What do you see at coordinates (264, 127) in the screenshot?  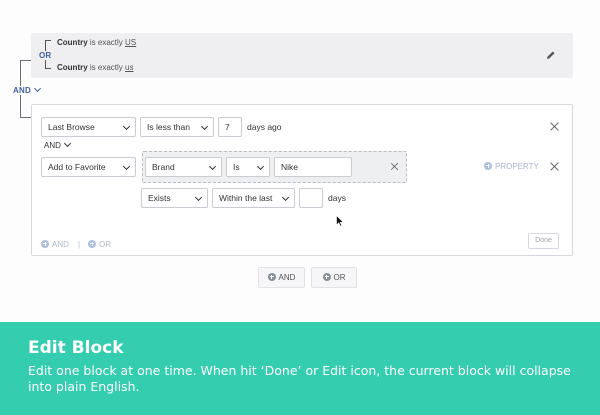 I see `unit-label: days ago` at bounding box center [264, 127].